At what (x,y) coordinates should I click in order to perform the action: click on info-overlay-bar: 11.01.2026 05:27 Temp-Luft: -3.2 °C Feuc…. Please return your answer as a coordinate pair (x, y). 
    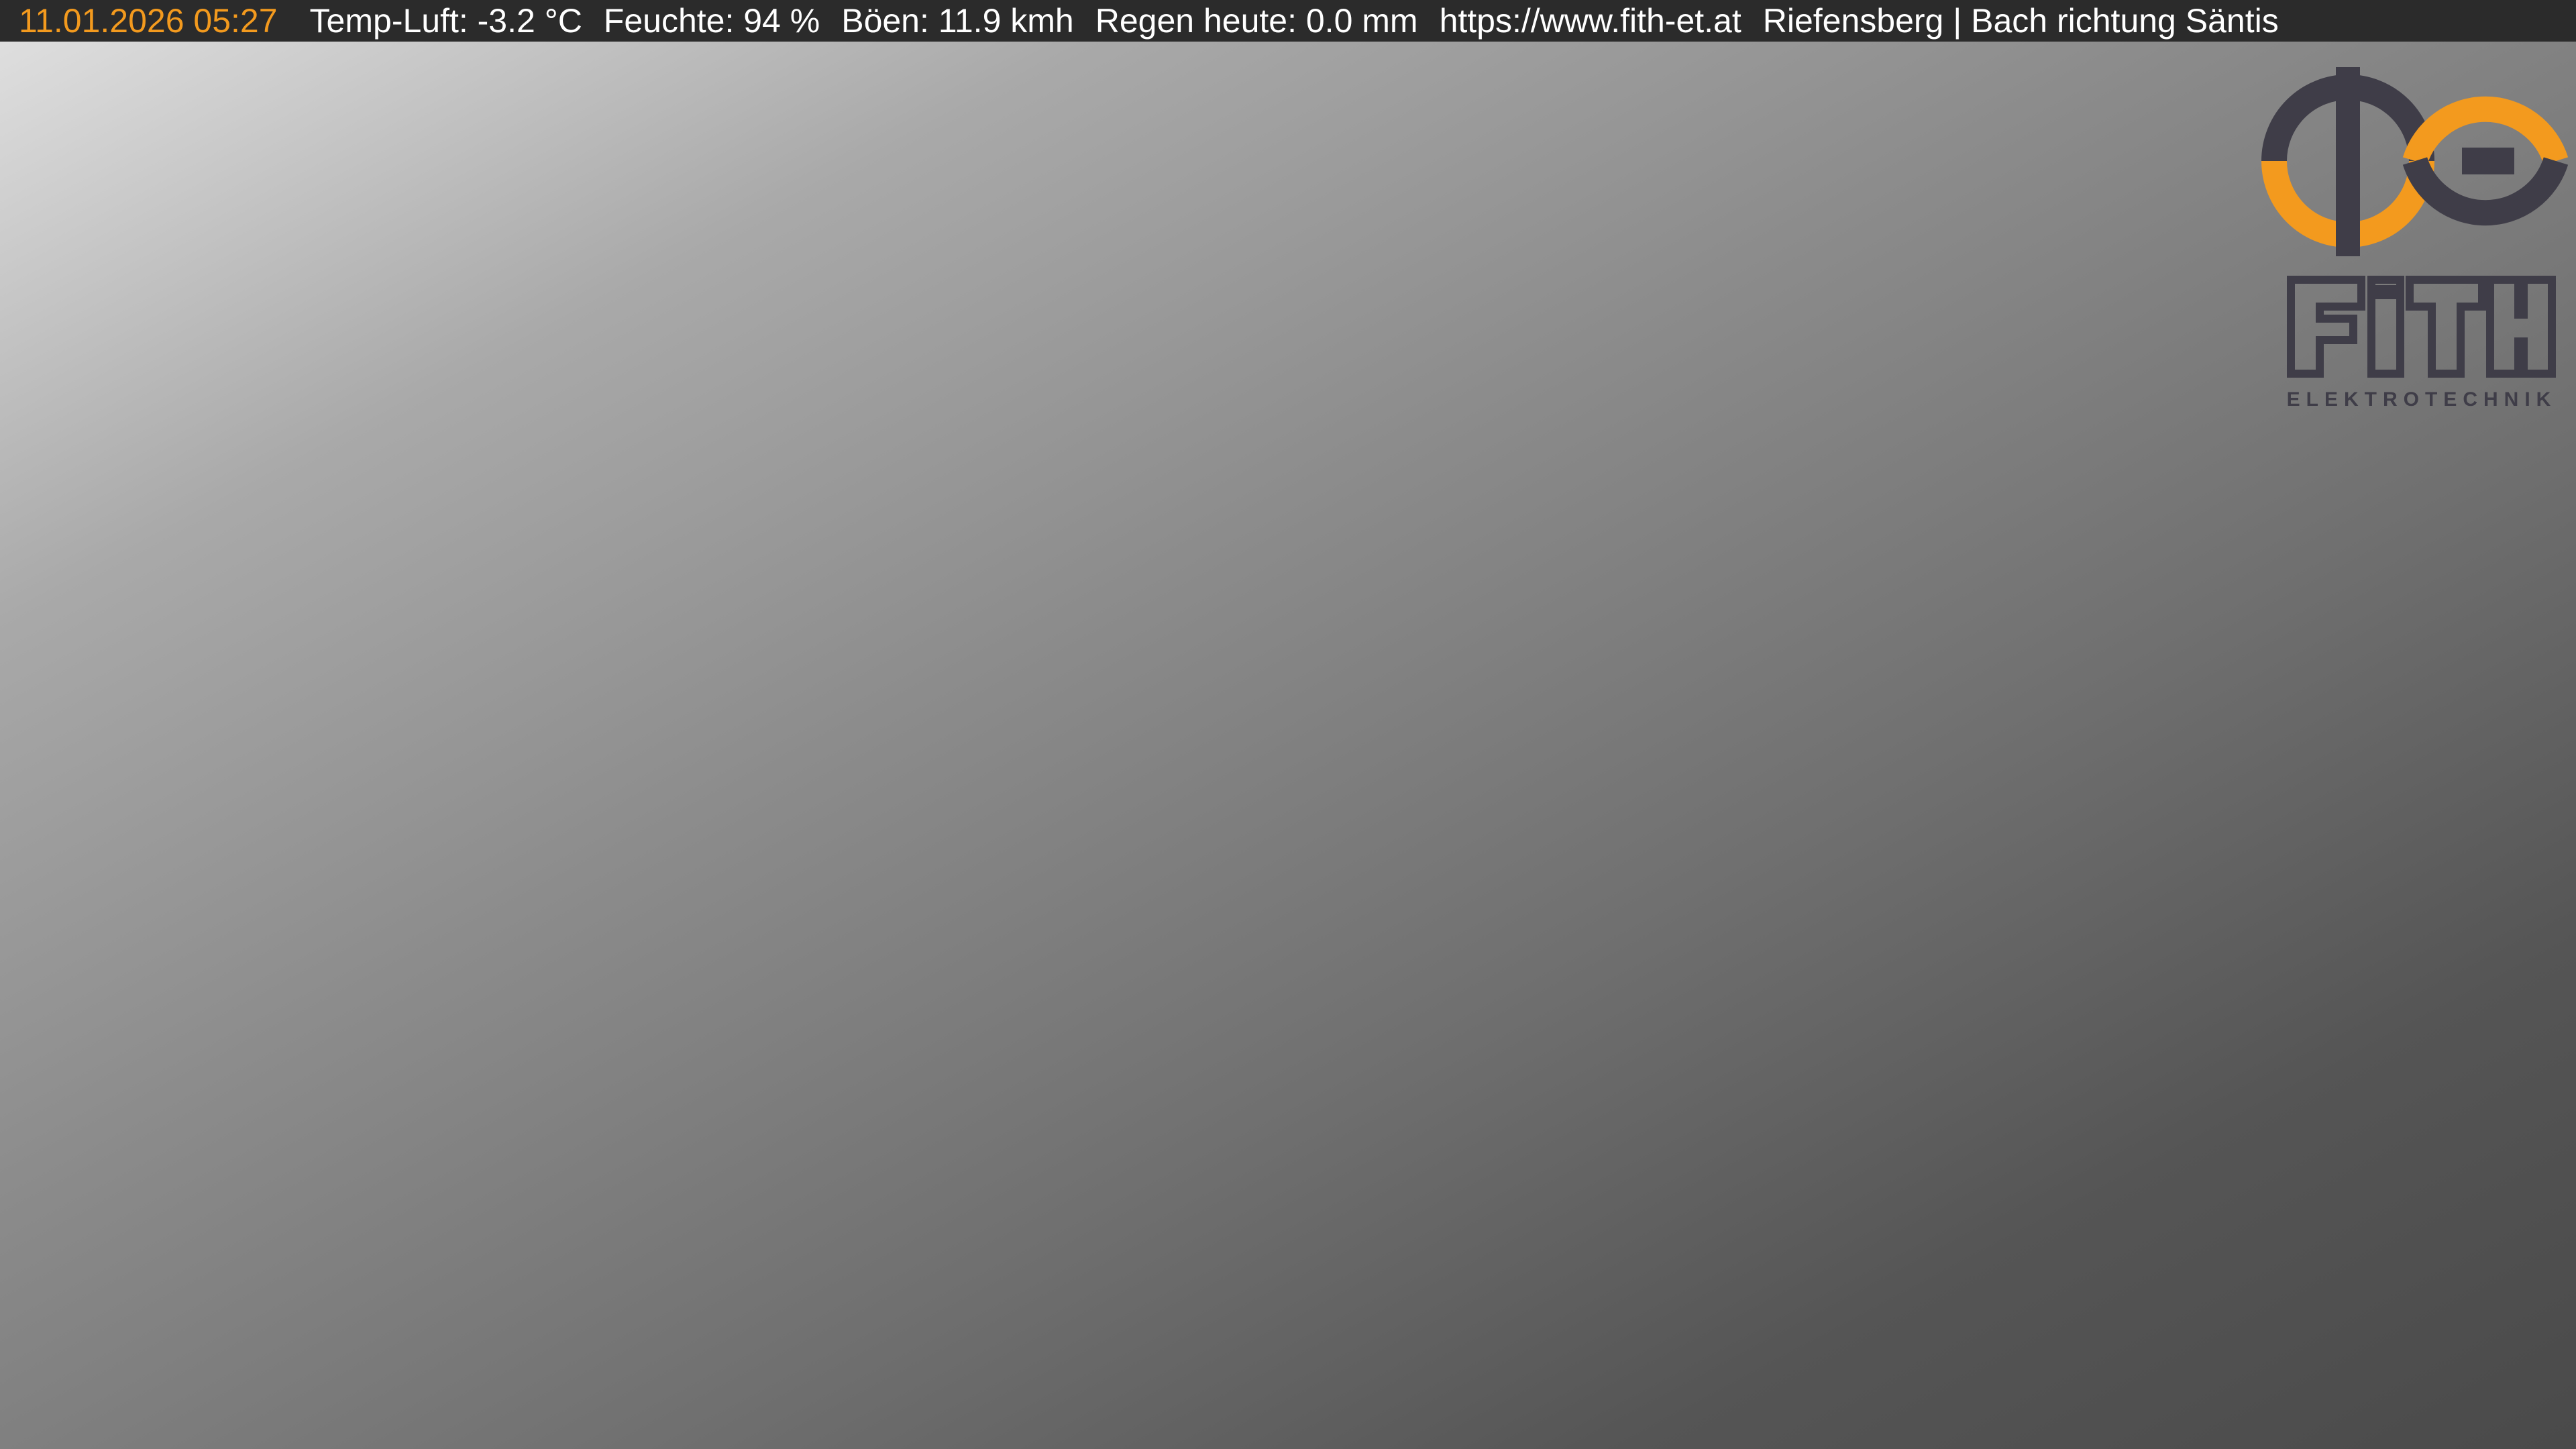
    Looking at the image, I should click on (1288, 21).